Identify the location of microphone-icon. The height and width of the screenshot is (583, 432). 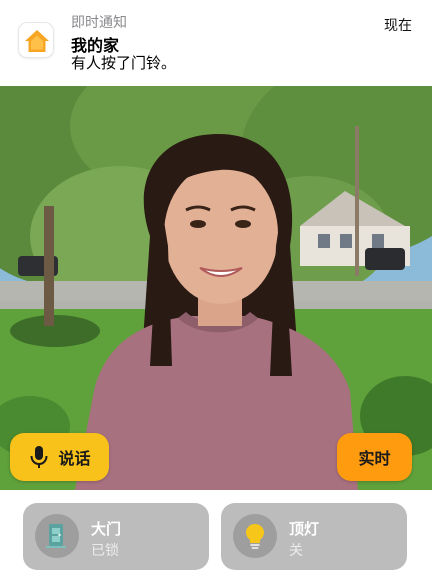
(39, 457).